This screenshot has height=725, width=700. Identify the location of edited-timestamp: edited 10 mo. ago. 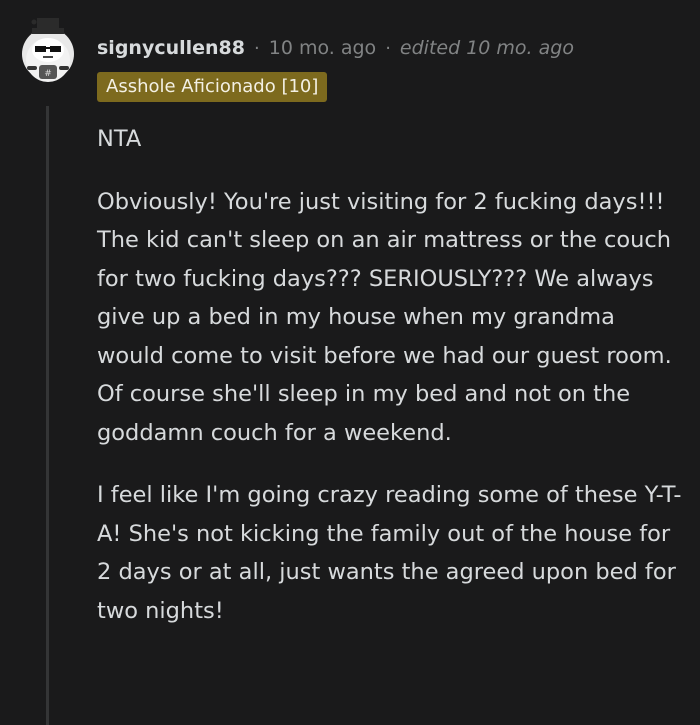
(486, 48).